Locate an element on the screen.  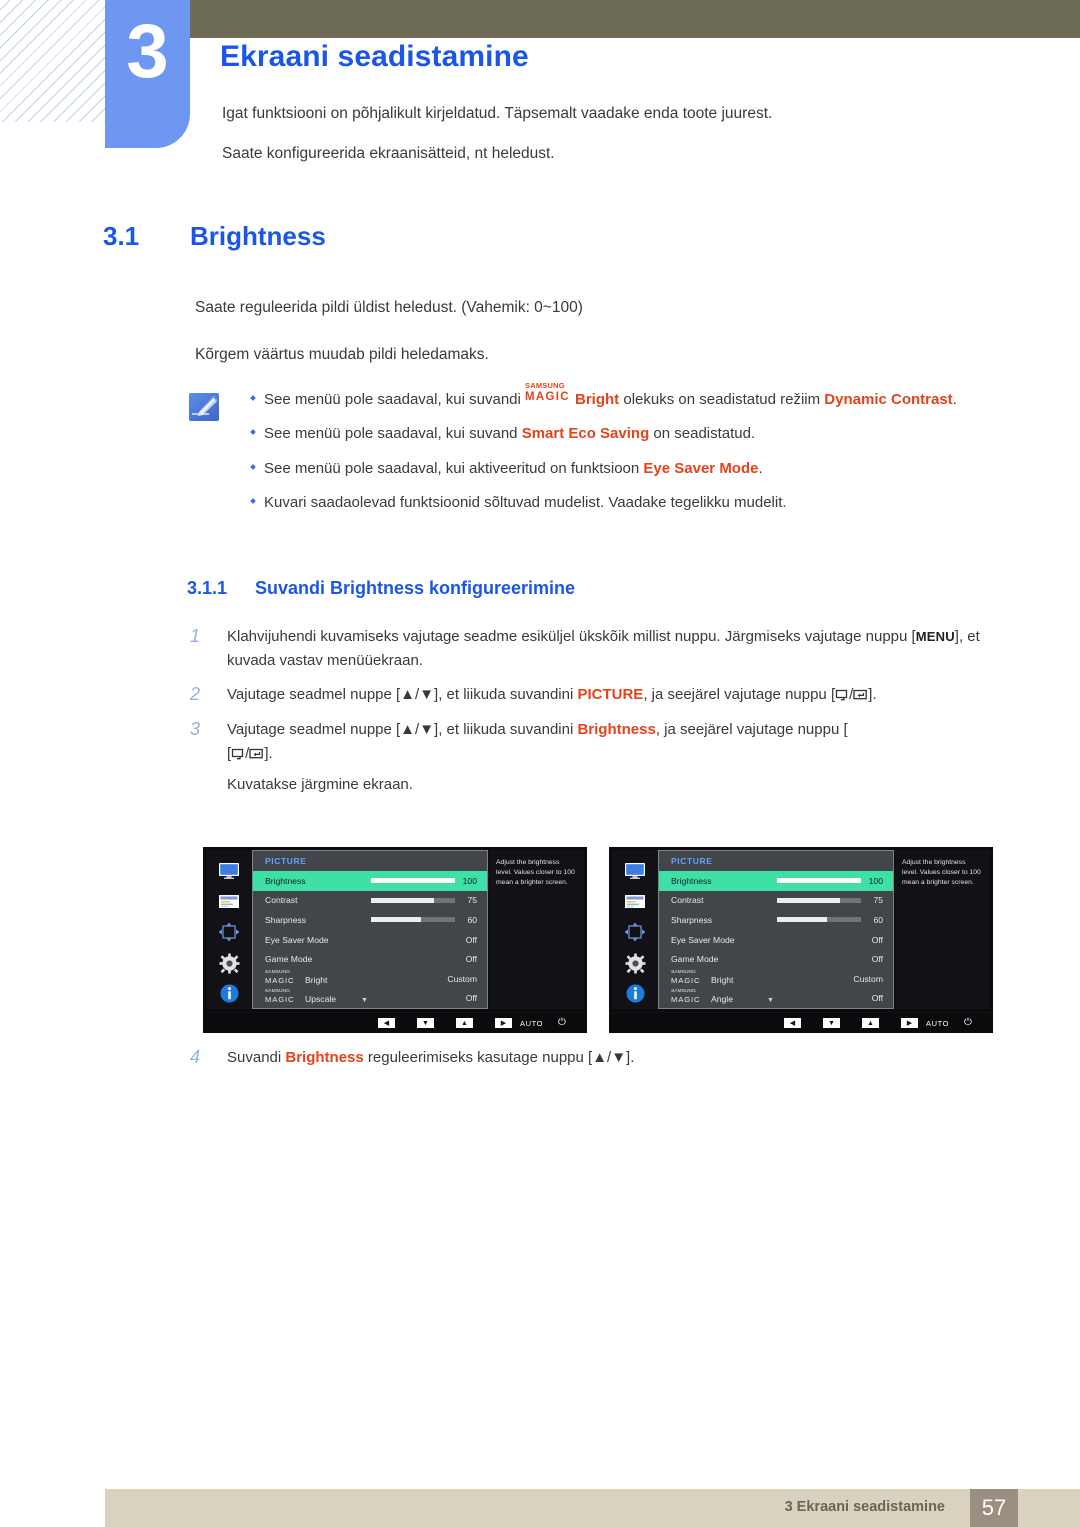
enter-button-icon is located at coordinates (256, 756).